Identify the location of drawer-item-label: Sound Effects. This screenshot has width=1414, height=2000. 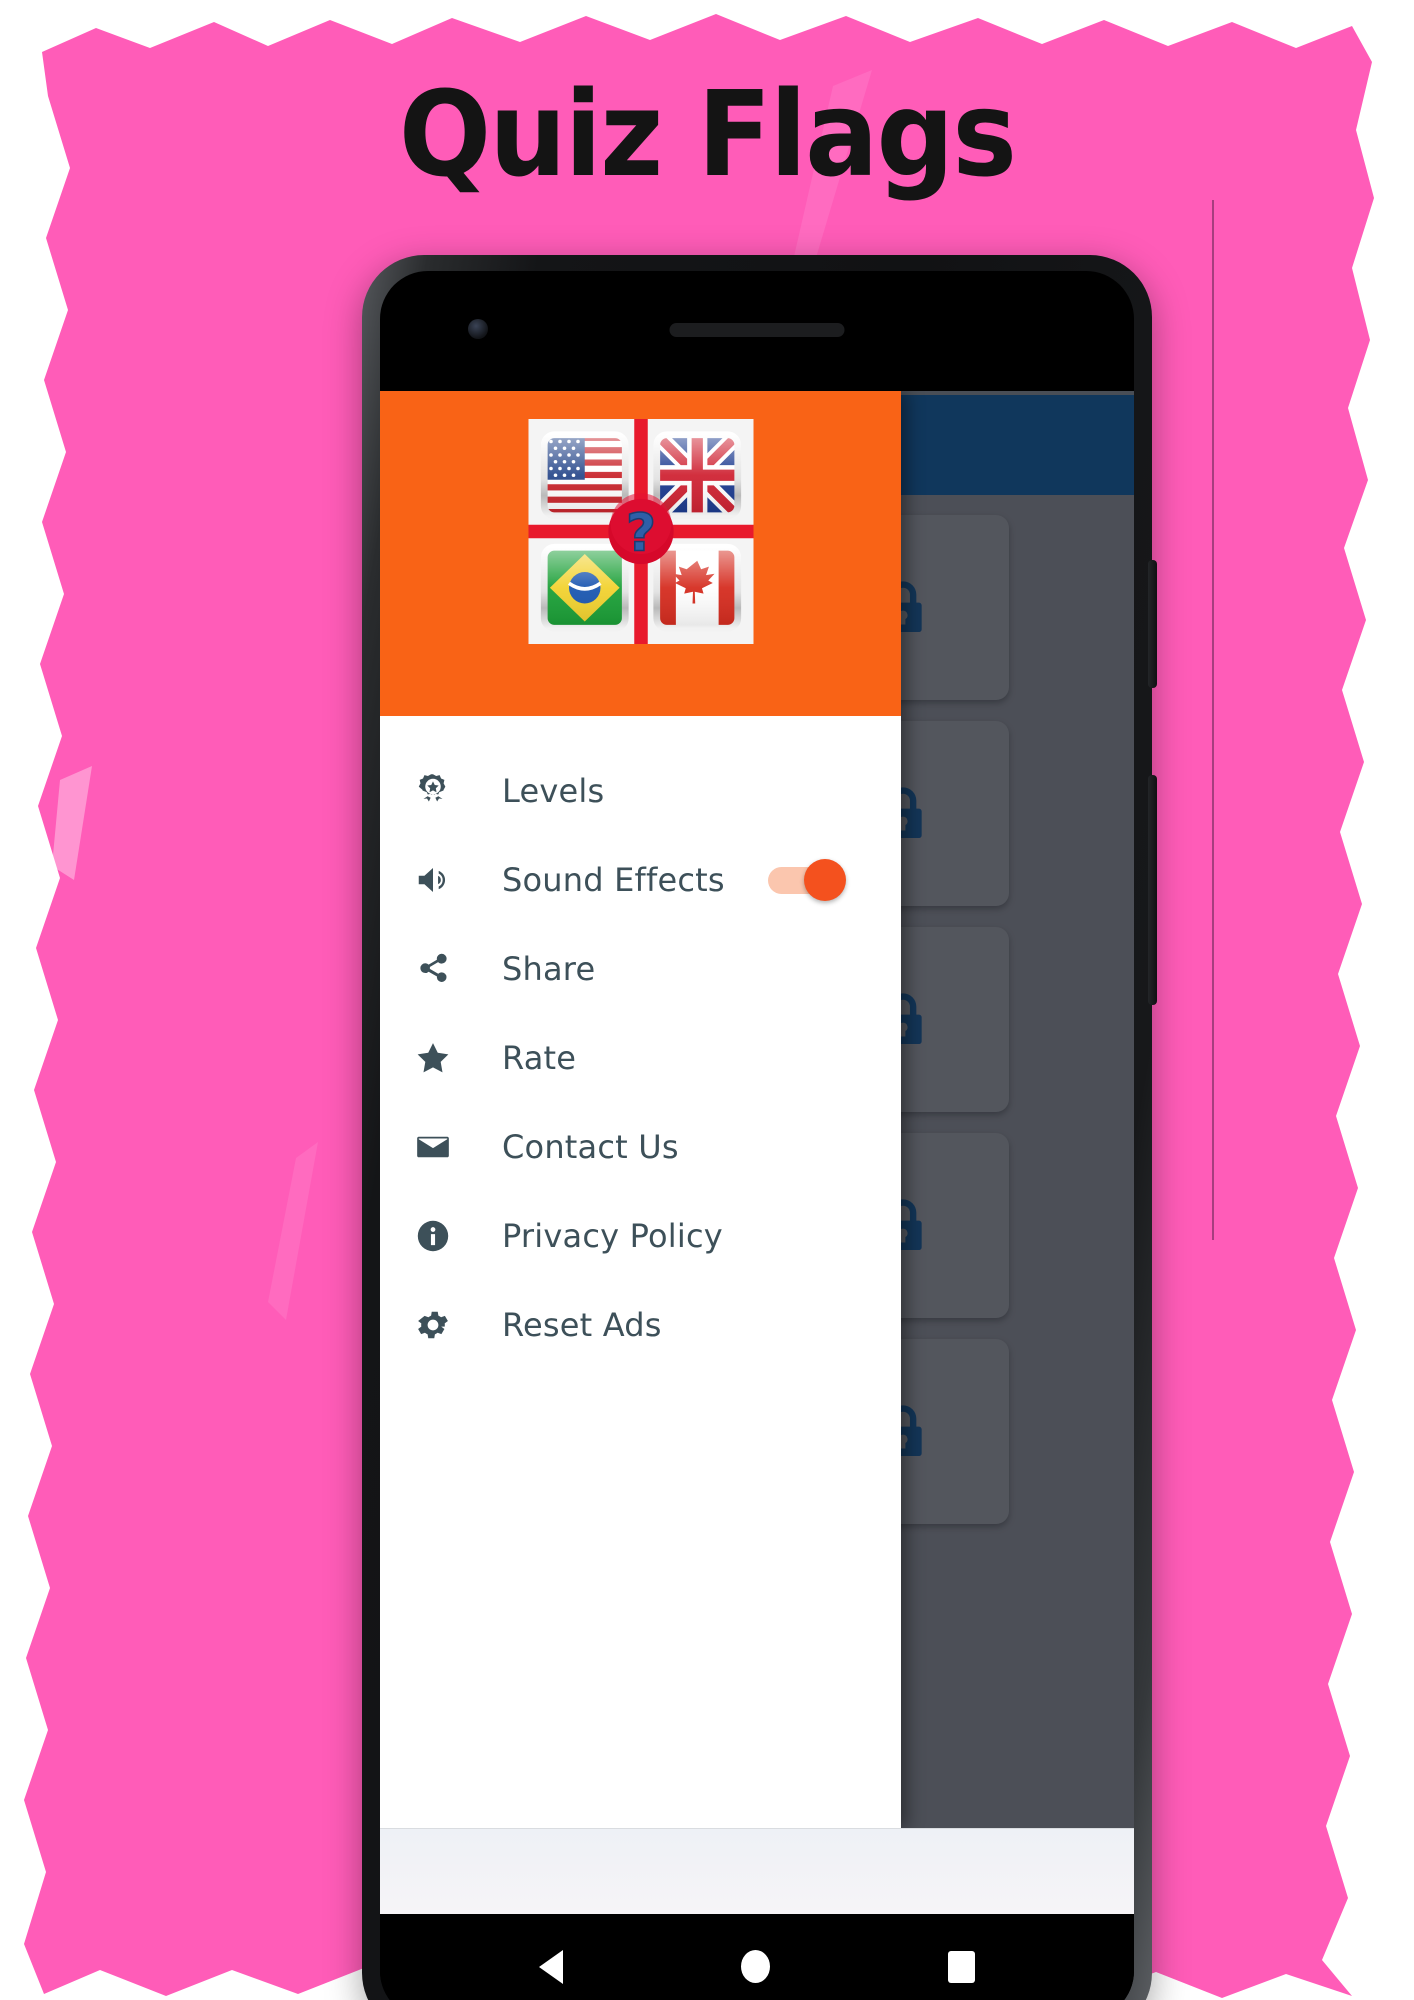
(613, 879).